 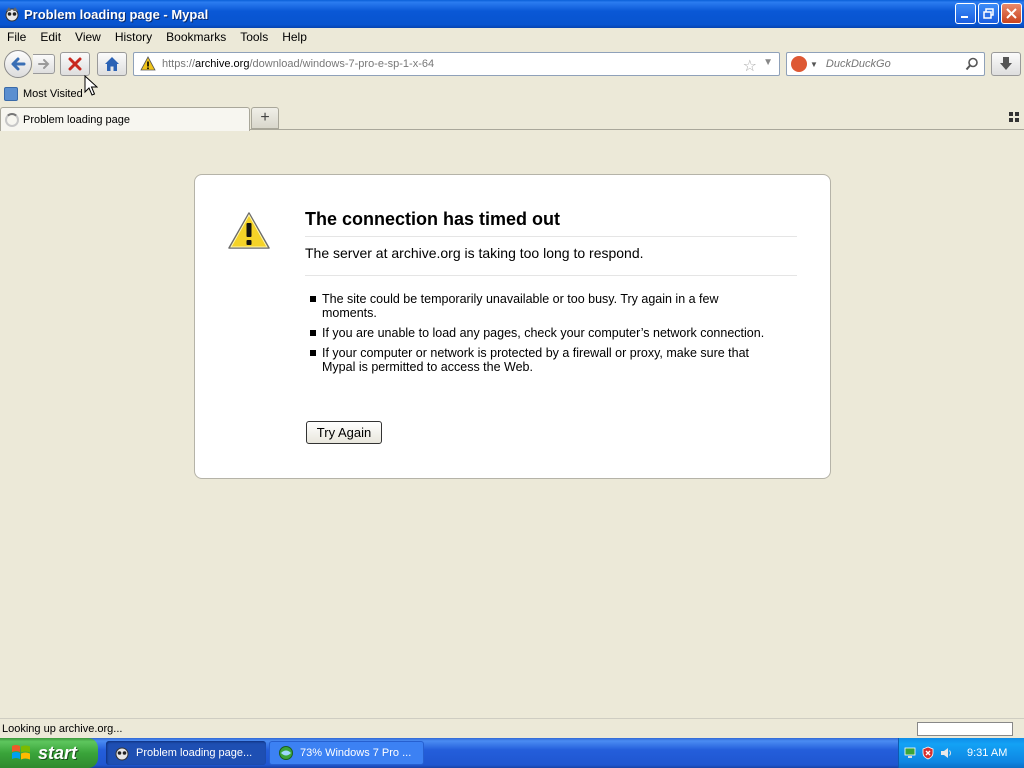 What do you see at coordinates (88, 37) in the screenshot?
I see `menu-view: View` at bounding box center [88, 37].